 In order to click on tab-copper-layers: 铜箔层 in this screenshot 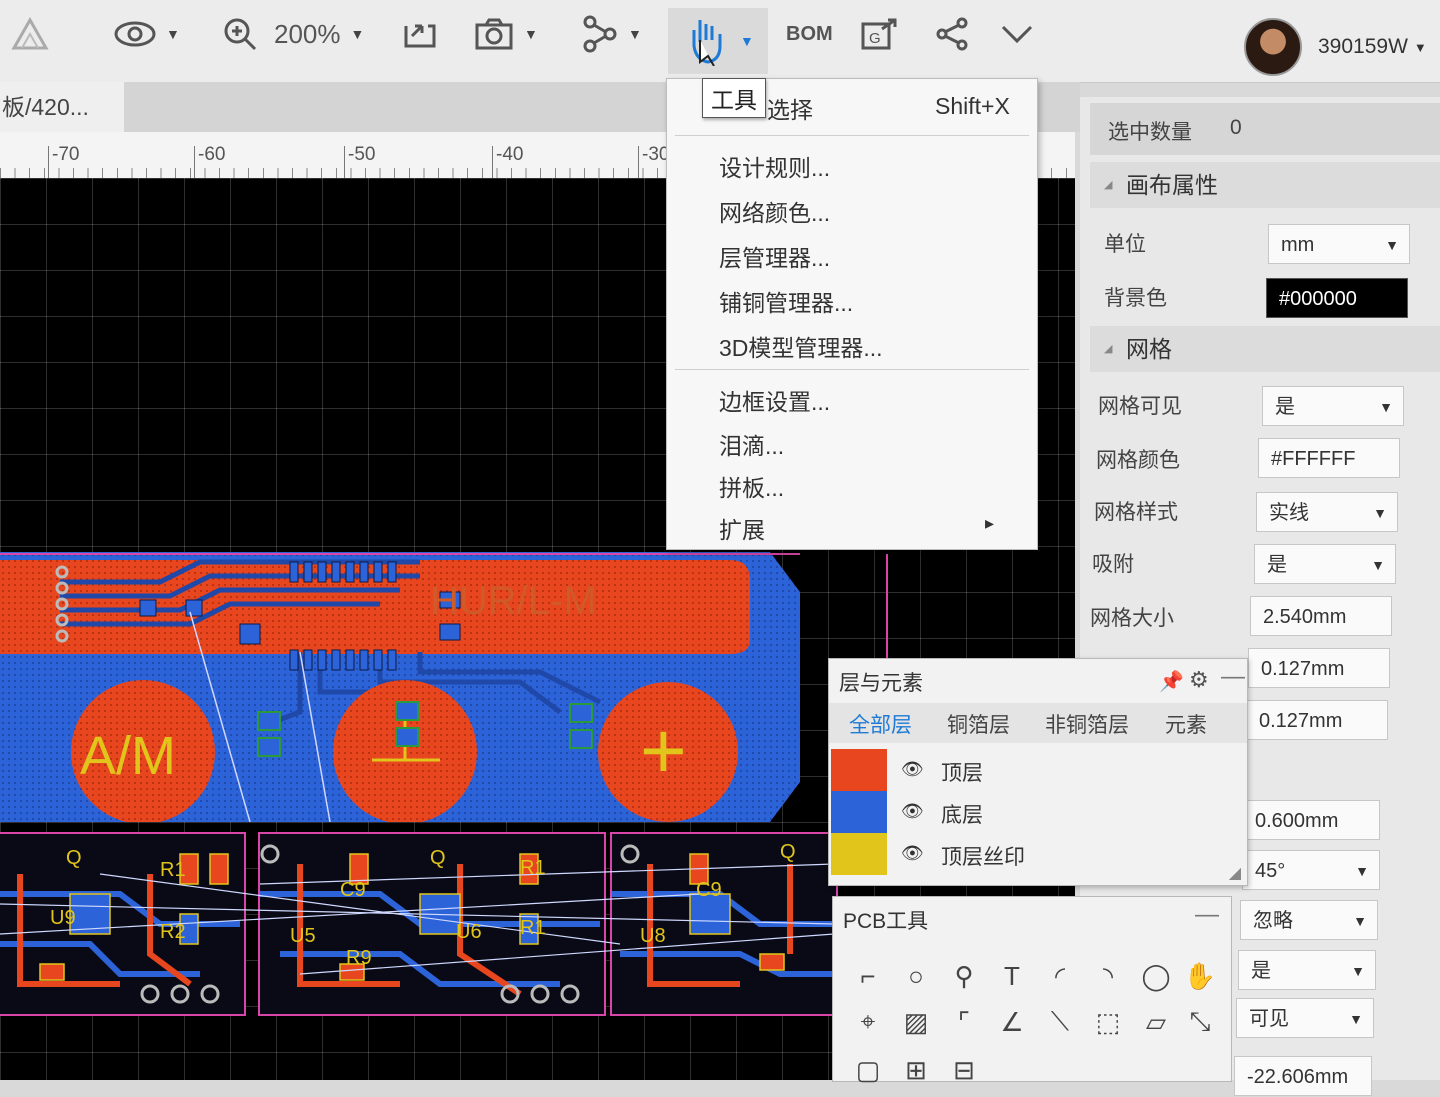, I will do `click(978, 724)`.